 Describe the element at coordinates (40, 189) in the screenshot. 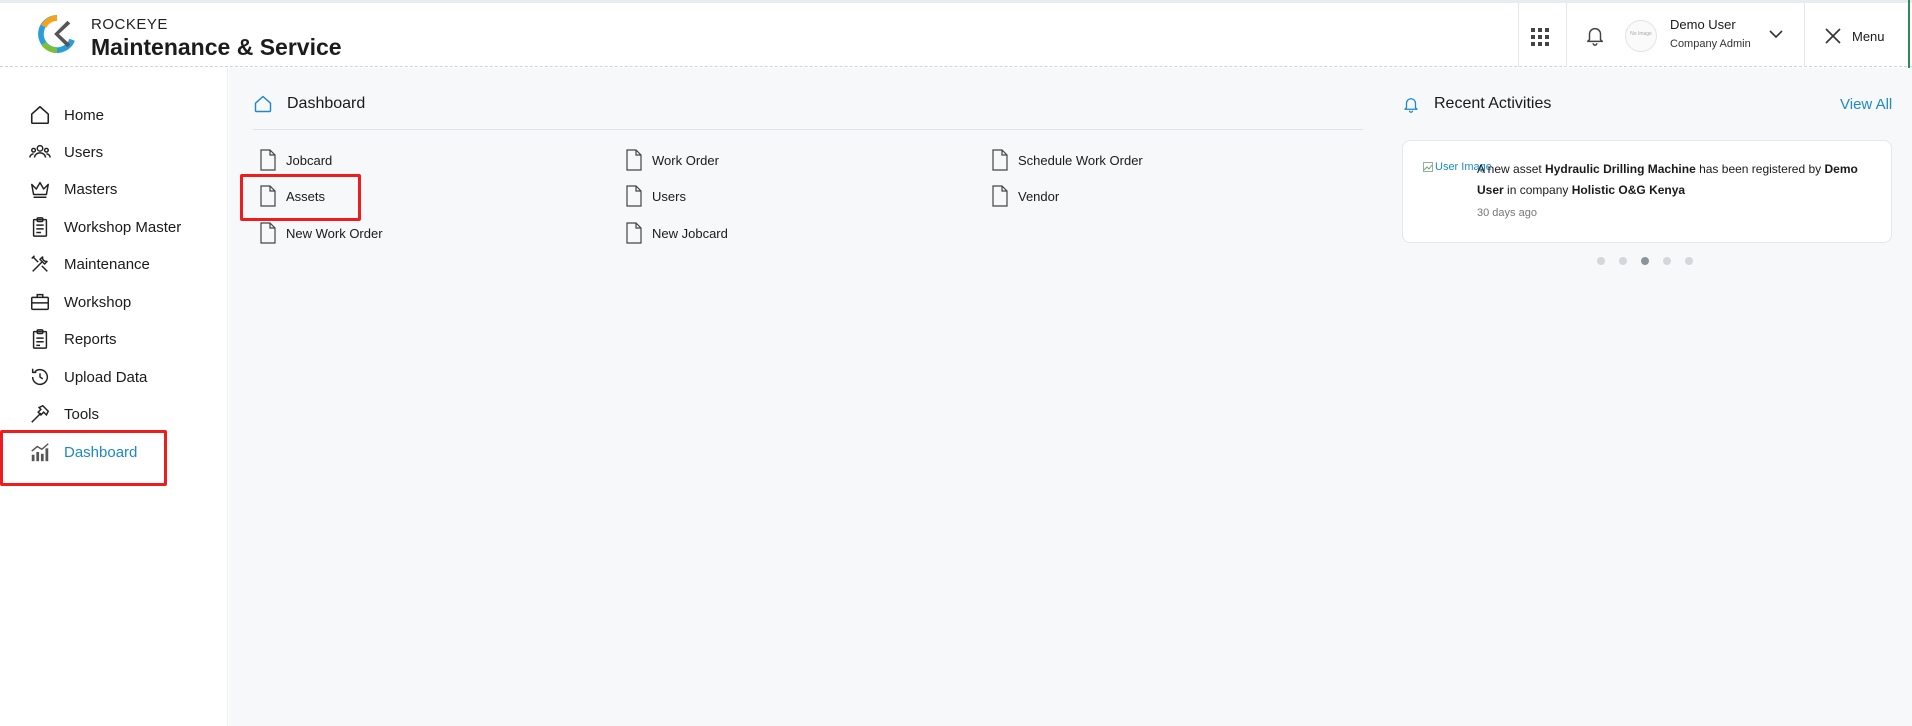

I see `crown-icon` at that location.